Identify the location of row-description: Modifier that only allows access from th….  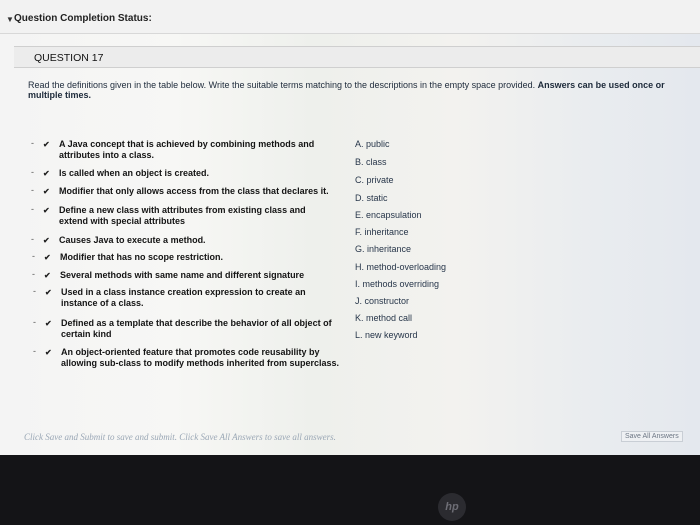
(194, 191).